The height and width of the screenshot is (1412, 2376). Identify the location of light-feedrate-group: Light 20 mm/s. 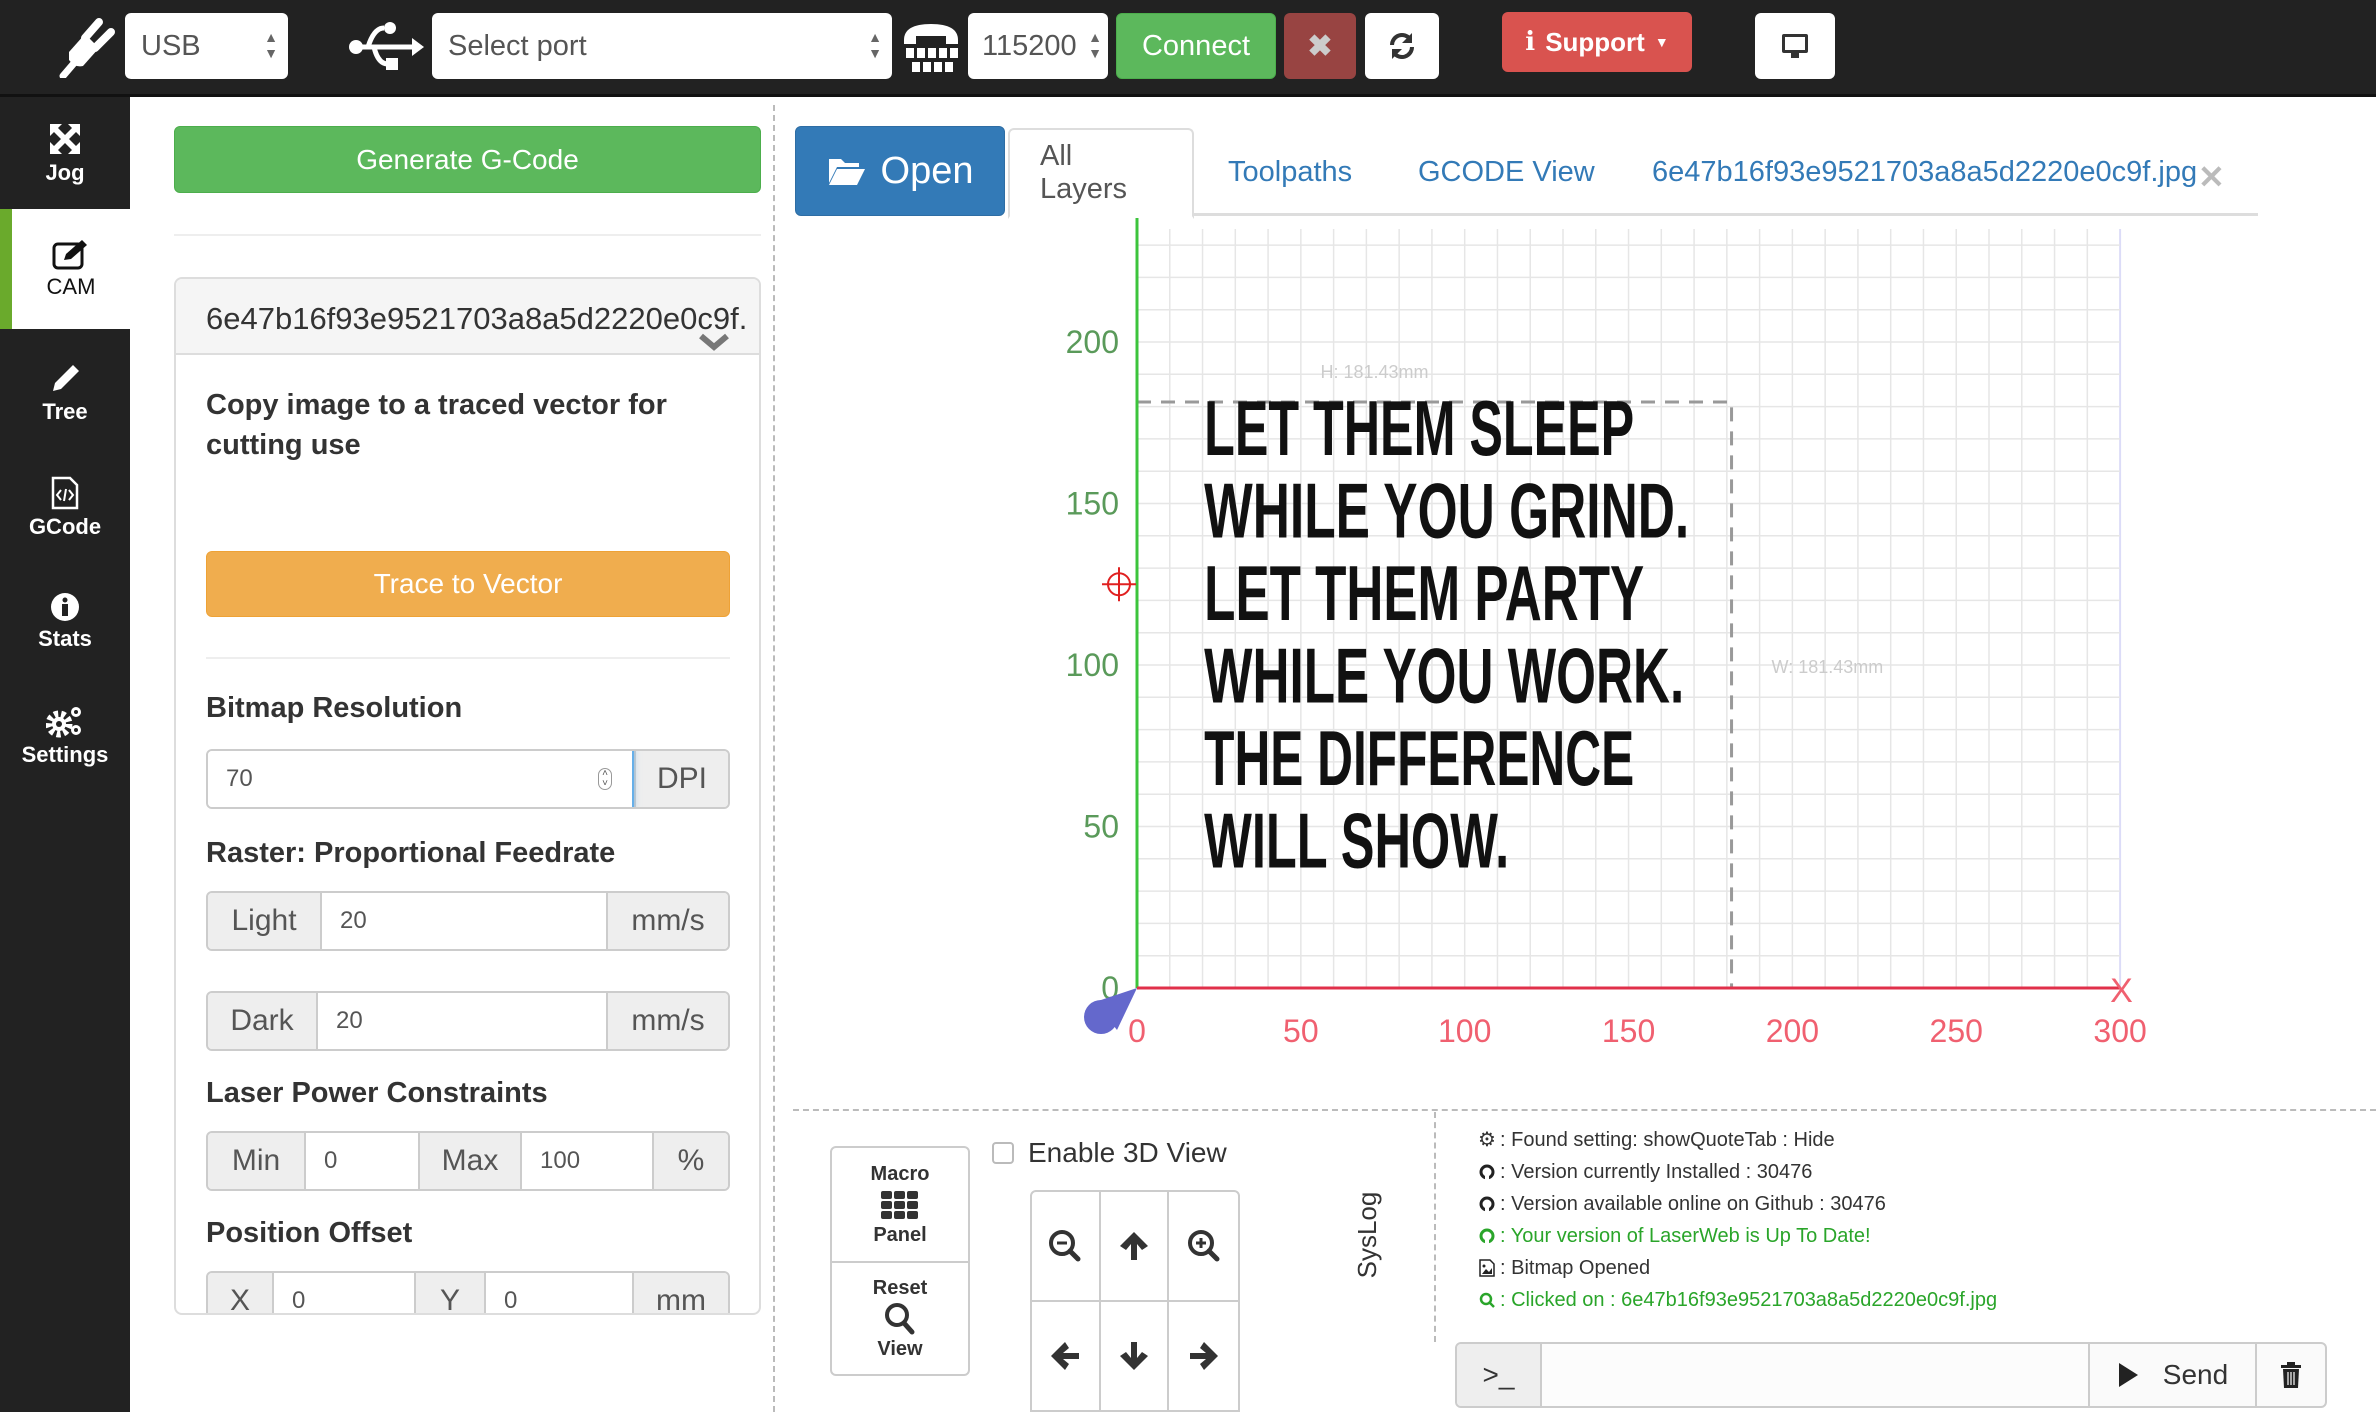
(468, 921).